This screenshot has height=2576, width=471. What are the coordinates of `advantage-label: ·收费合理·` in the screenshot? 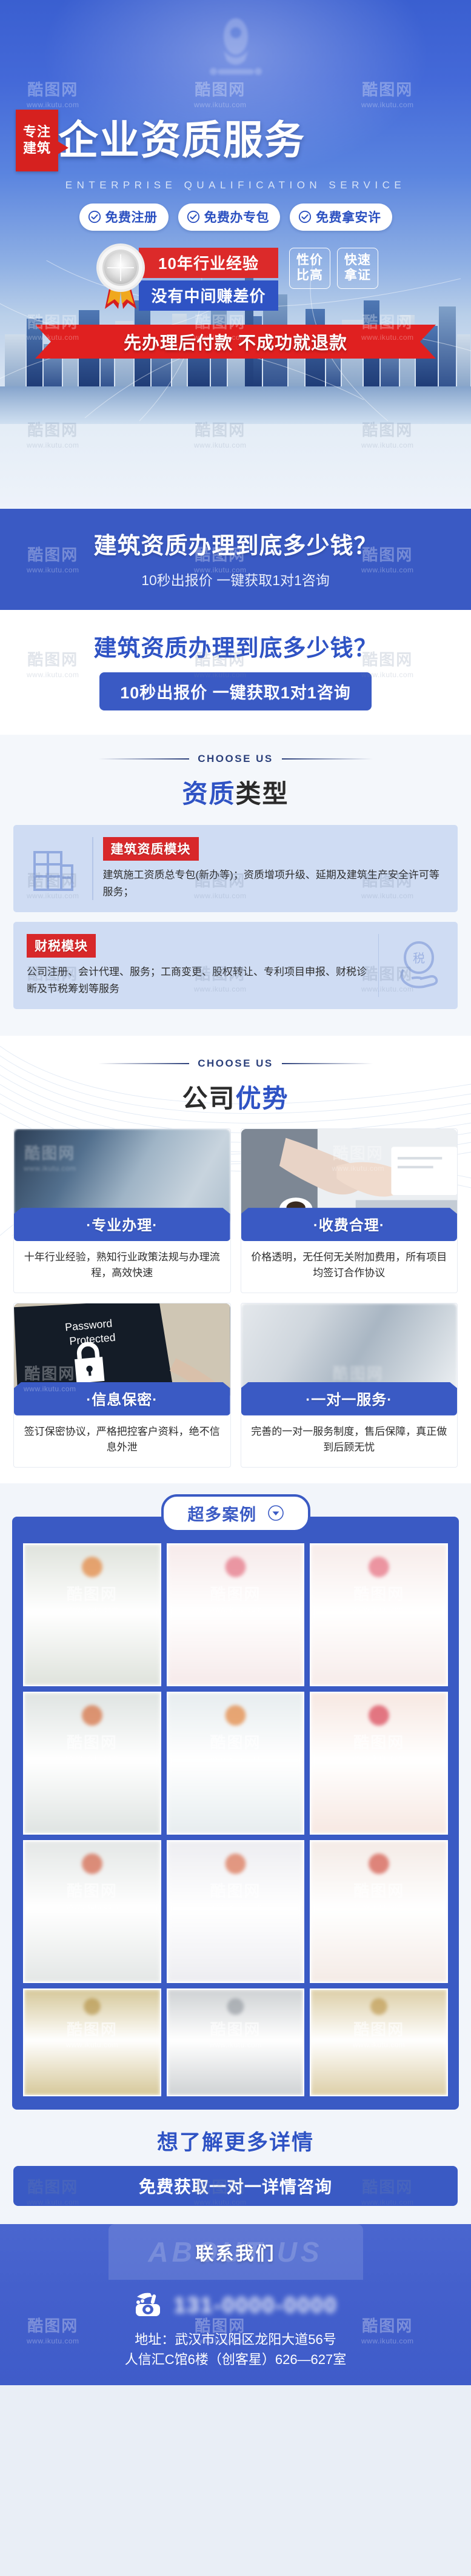 It's located at (350, 1224).